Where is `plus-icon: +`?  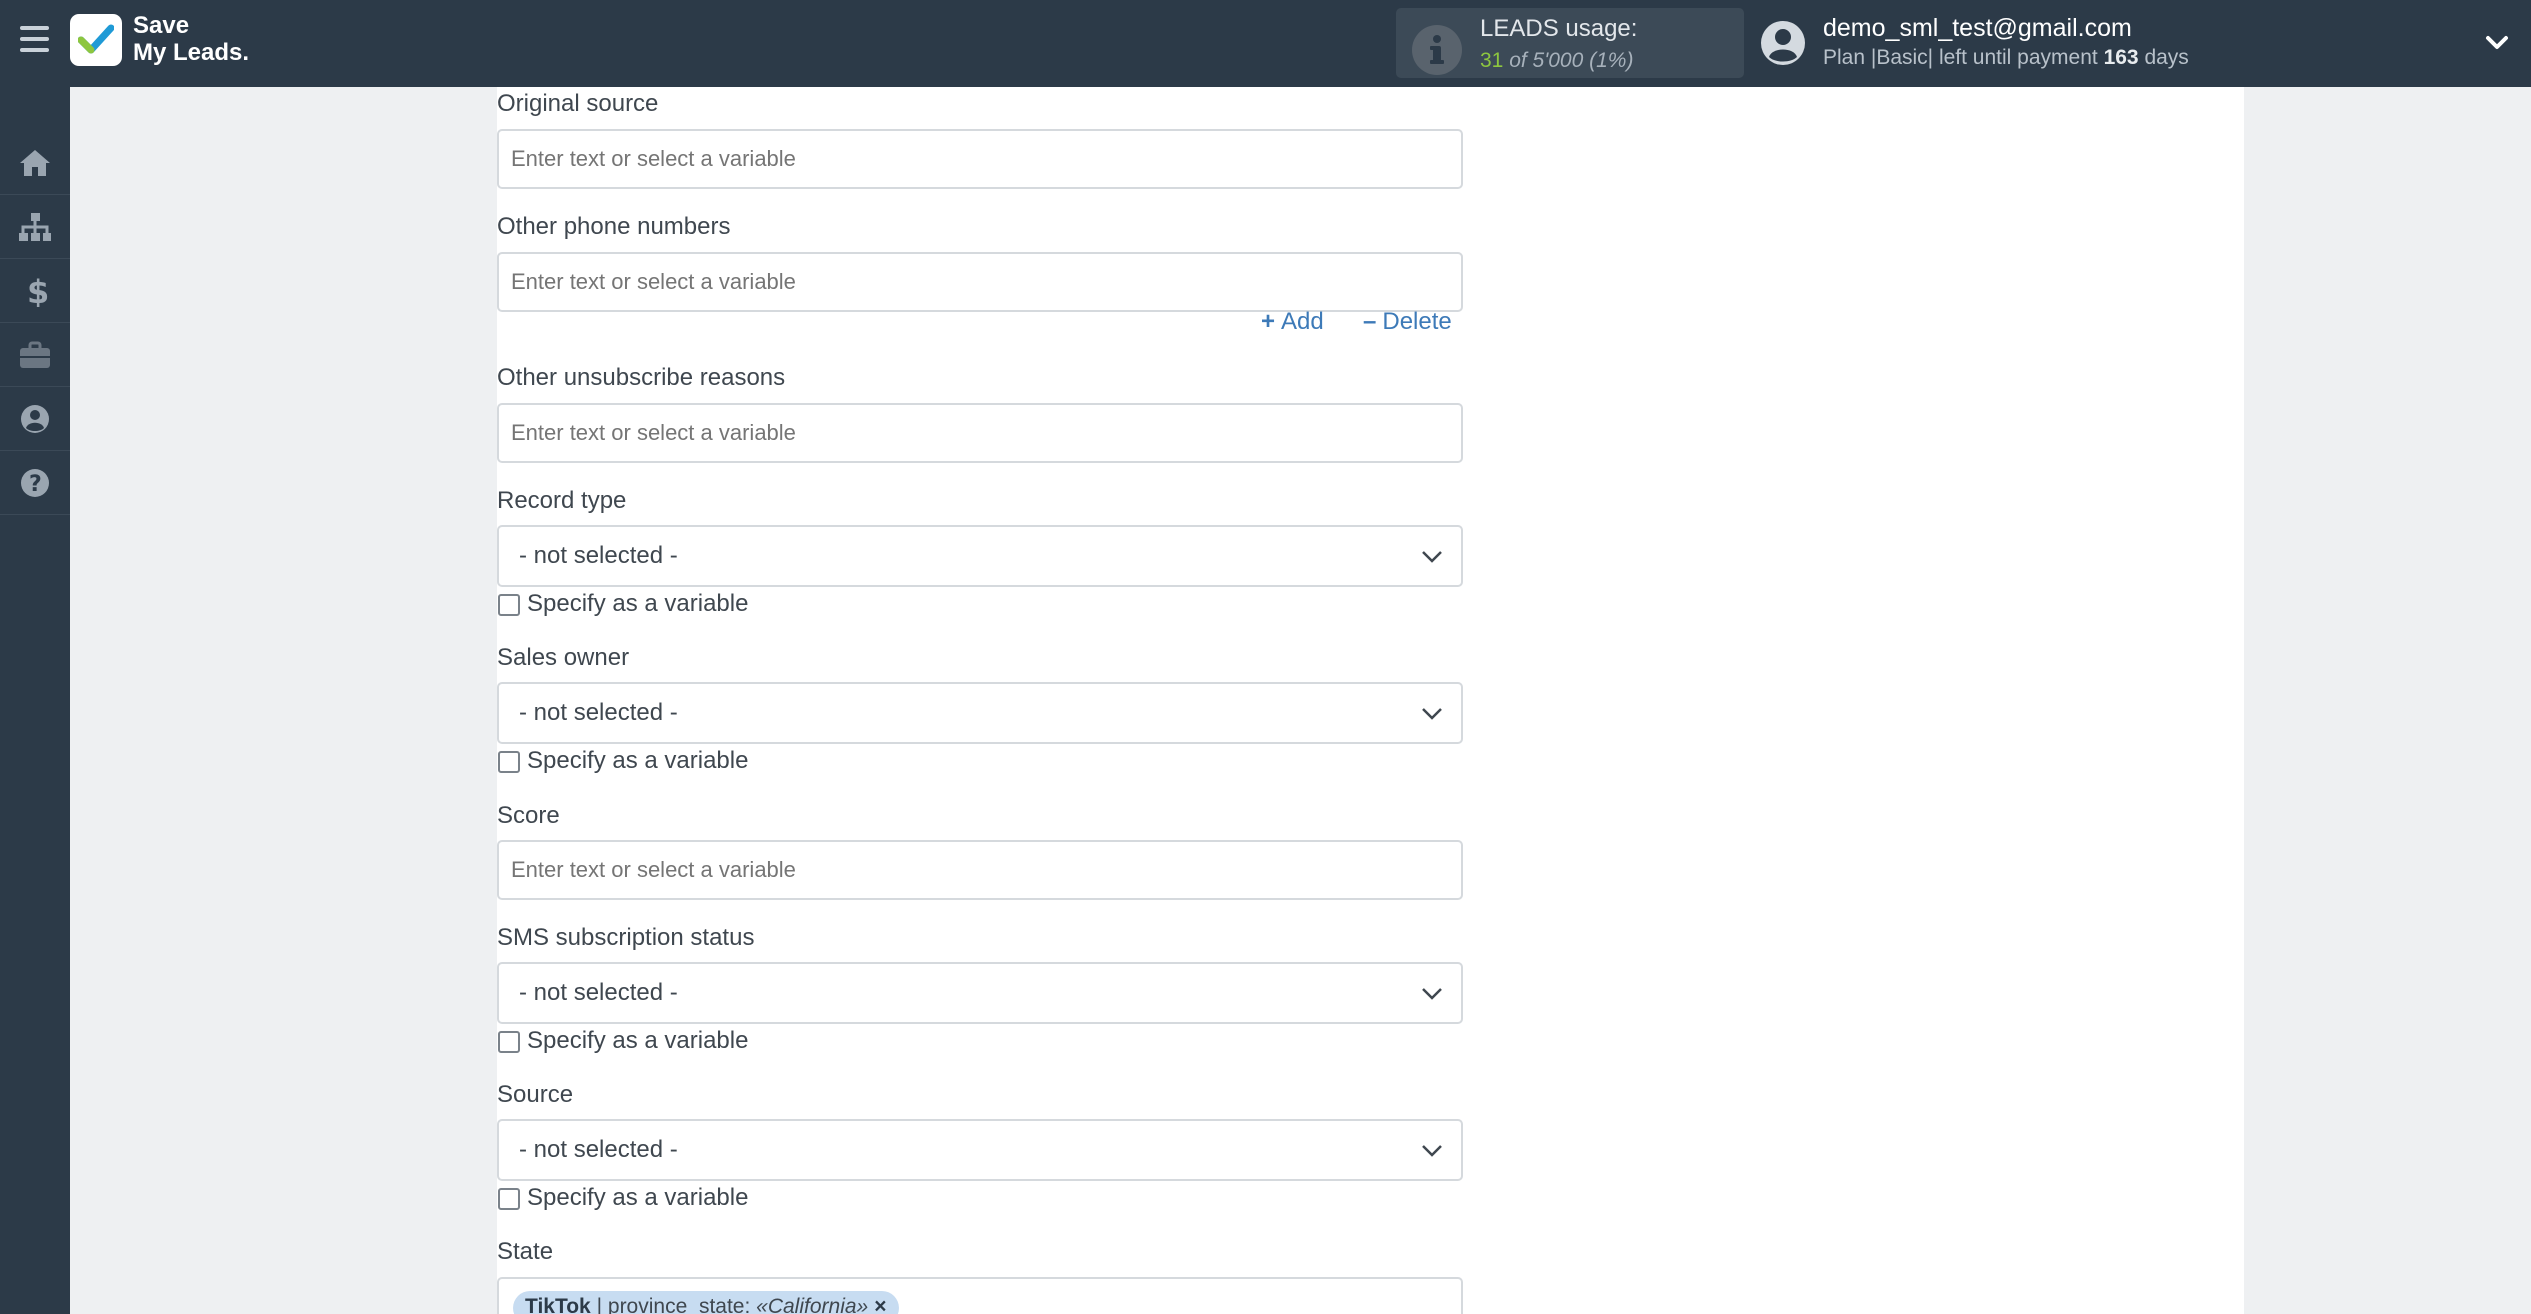
plus-icon: + is located at coordinates (1268, 321).